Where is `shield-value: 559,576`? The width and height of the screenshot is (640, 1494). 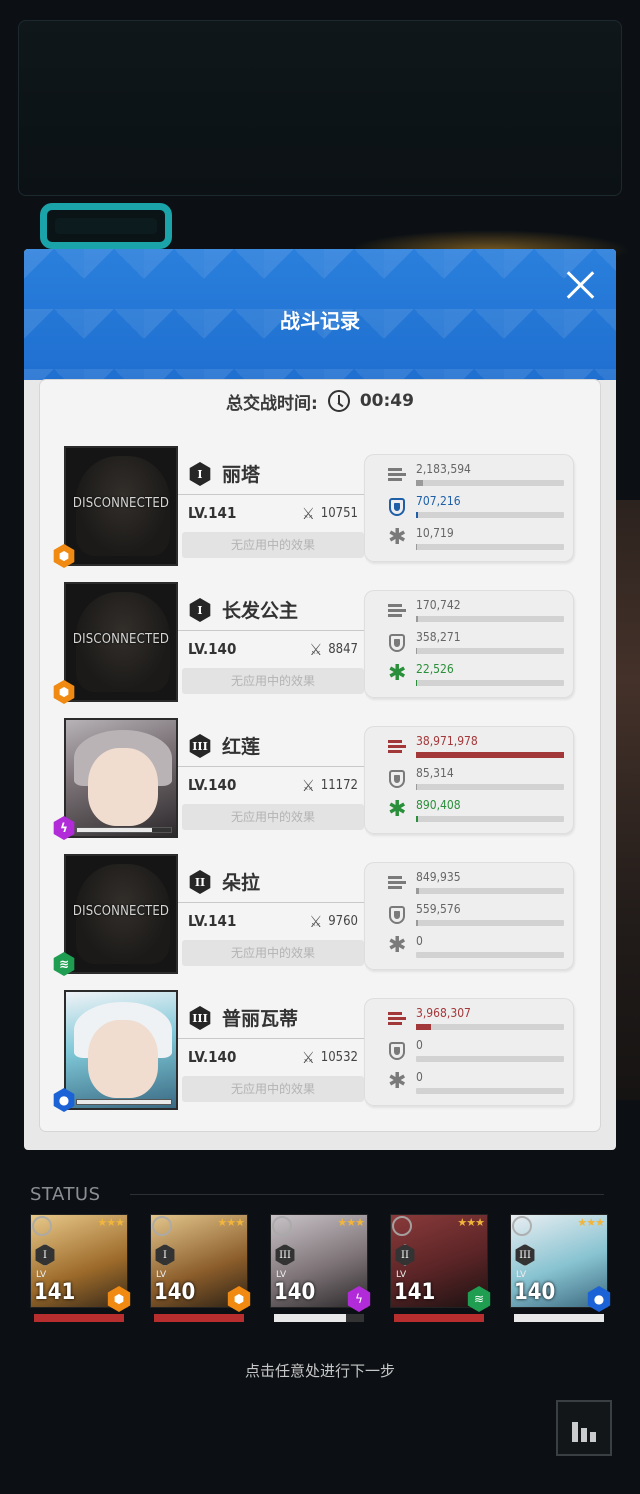
shield-value: 559,576 is located at coordinates (438, 909).